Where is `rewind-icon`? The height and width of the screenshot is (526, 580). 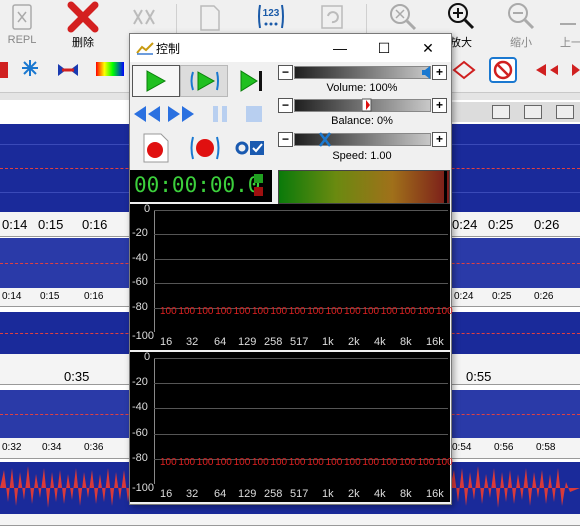
rewind-icon is located at coordinates (147, 114).